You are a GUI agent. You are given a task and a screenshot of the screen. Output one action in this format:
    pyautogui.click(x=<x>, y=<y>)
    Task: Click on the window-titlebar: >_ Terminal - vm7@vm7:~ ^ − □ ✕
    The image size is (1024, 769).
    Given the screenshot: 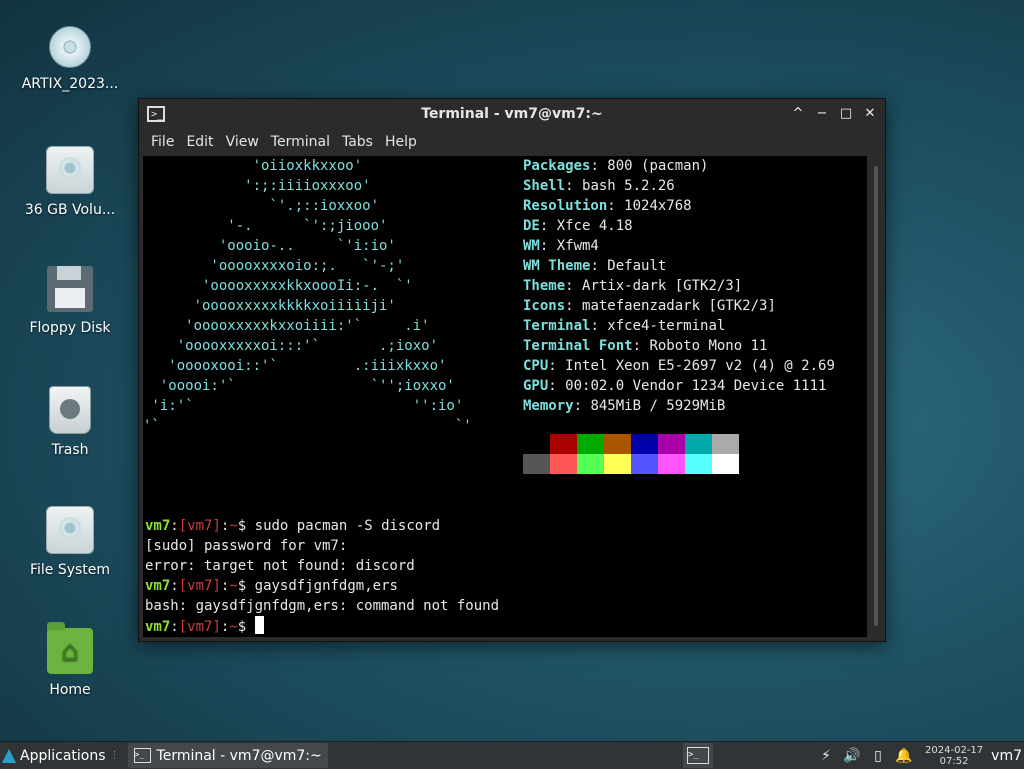 What is the action you would take?
    pyautogui.click(x=512, y=114)
    